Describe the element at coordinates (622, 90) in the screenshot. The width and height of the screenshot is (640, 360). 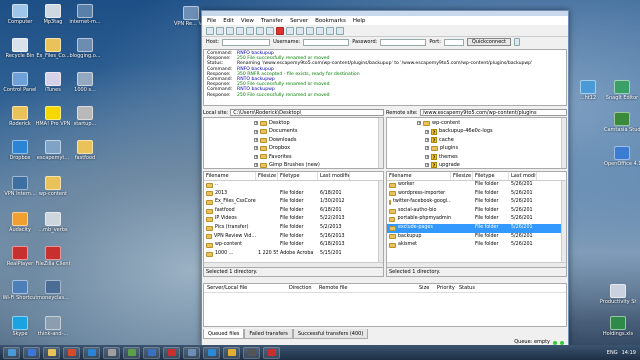
I see `desktop-icon: SnagIt Editor` at that location.